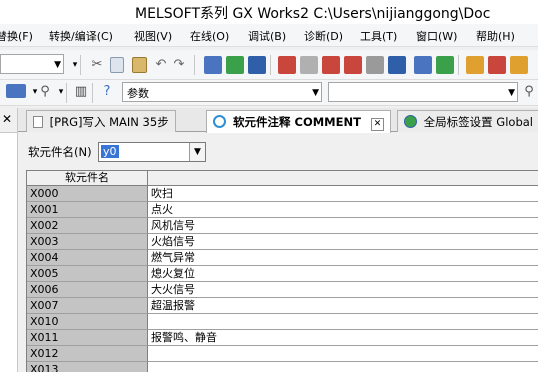  I want to click on tab-label: [PRG]写入 MAIN 35步, so click(109, 122).